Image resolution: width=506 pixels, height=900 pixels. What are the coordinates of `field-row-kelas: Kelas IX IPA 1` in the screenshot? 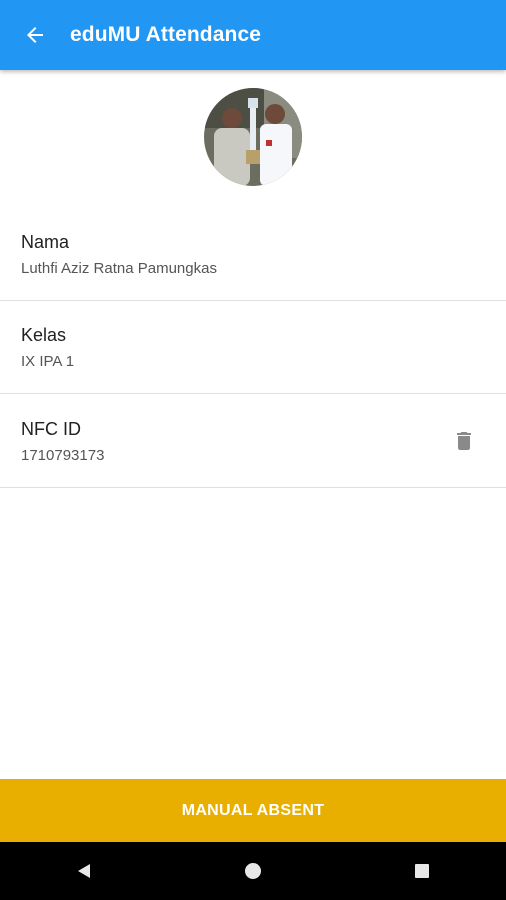 It's located at (253, 347).